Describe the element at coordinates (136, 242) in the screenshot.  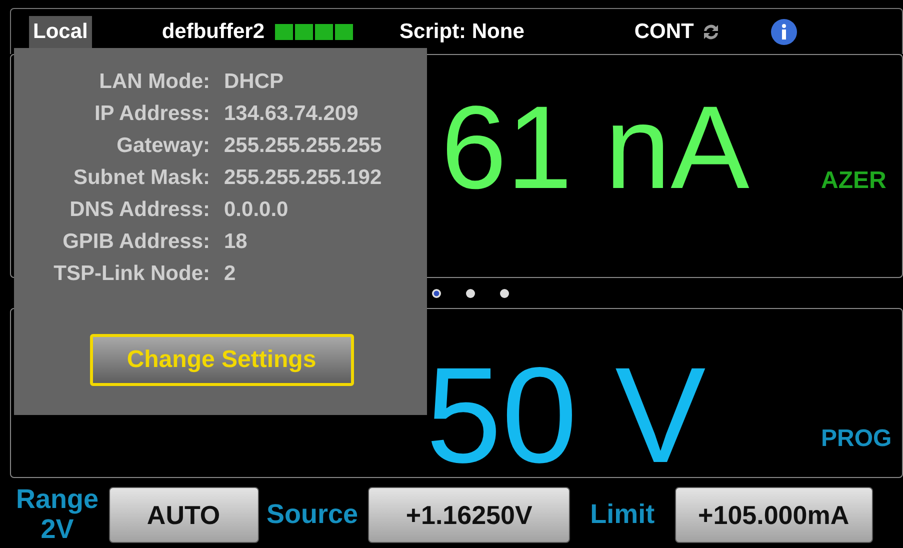
I see `field-label: GPIB Address:` at that location.